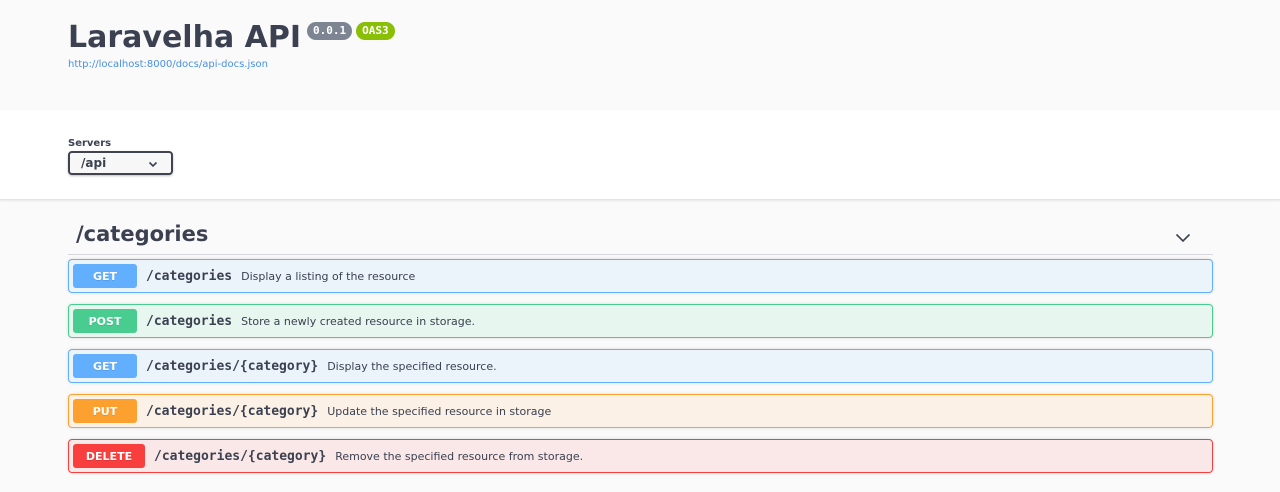  What do you see at coordinates (328, 276) in the screenshot?
I see `operation-summary: Display a listing of the resource` at bounding box center [328, 276].